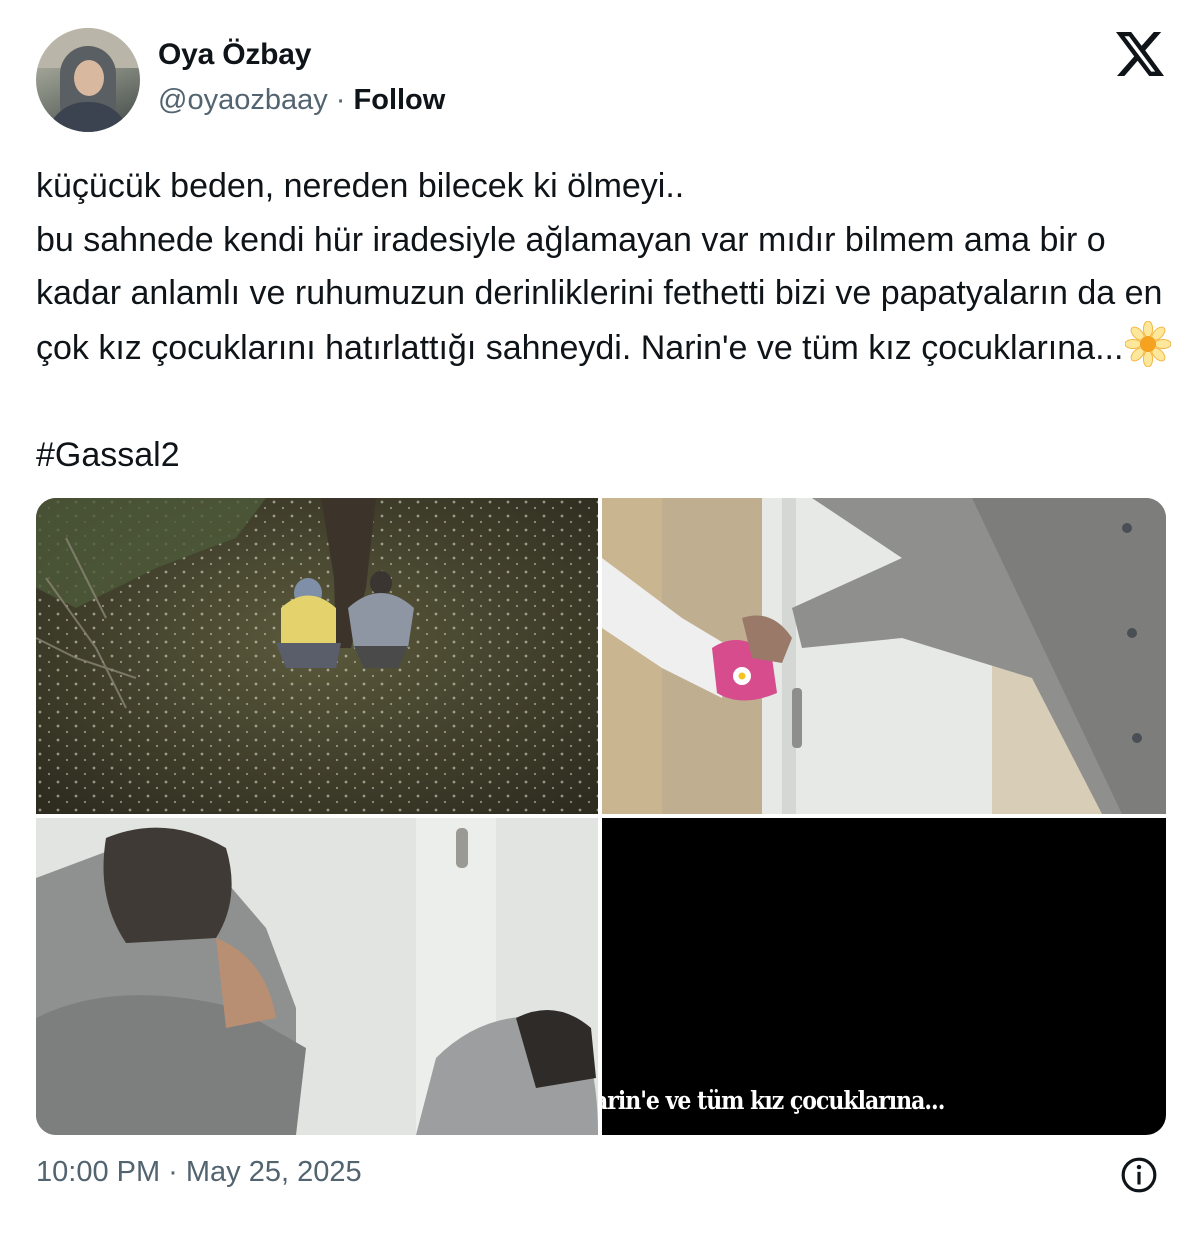 The height and width of the screenshot is (1234, 1200). I want to click on author-name: Oya Özbay, so click(234, 55).